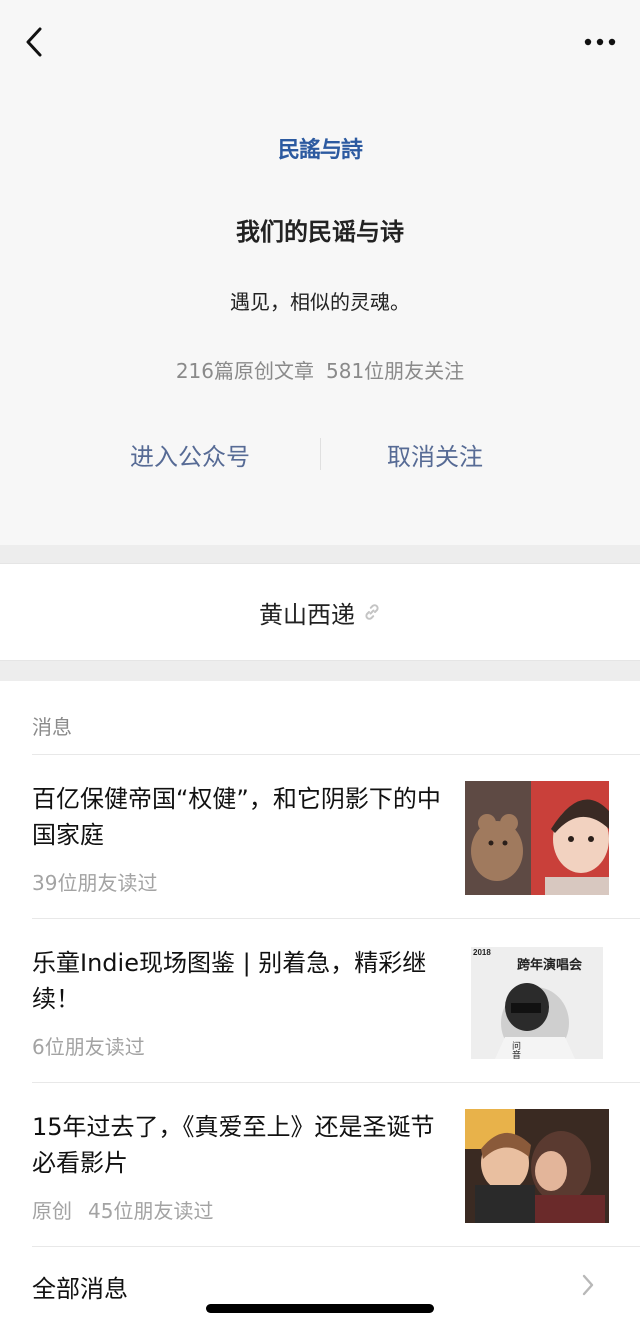 This screenshot has height=1325, width=640. Describe the element at coordinates (233, 1145) in the screenshot. I see `article-title: 15年过去了，《真爱至上》还是圣诞节必看影片` at that location.